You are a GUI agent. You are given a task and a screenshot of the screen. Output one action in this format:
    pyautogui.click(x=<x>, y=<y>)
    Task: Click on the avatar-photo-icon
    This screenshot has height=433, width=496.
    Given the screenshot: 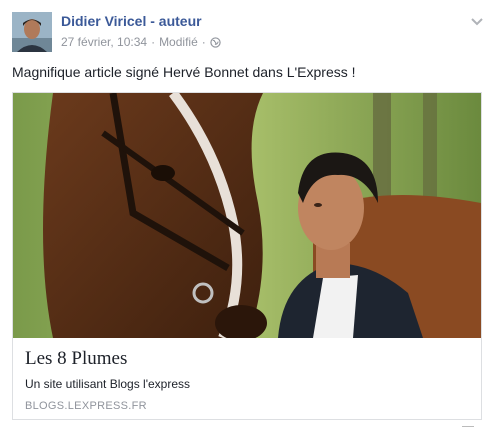 What is the action you would take?
    pyautogui.click(x=32, y=32)
    